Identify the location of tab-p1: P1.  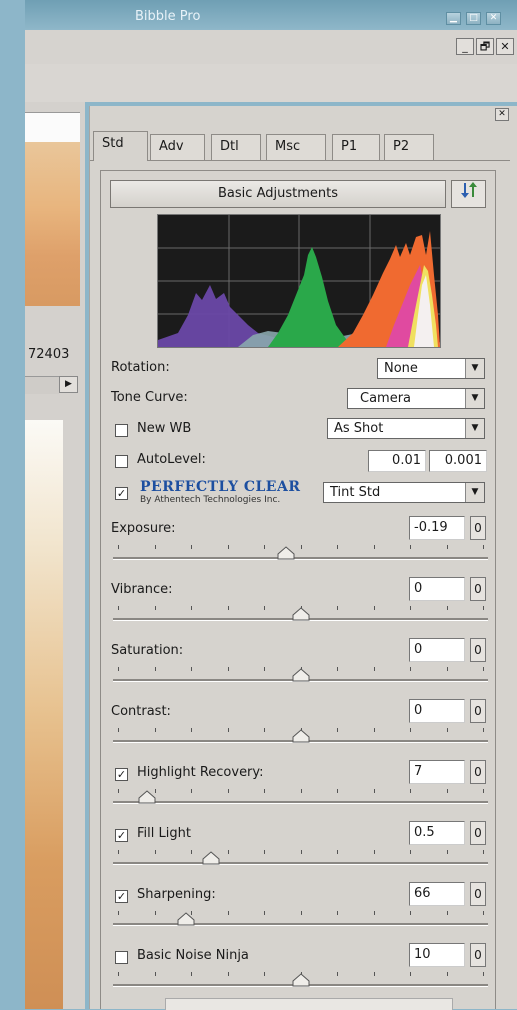
(356, 147).